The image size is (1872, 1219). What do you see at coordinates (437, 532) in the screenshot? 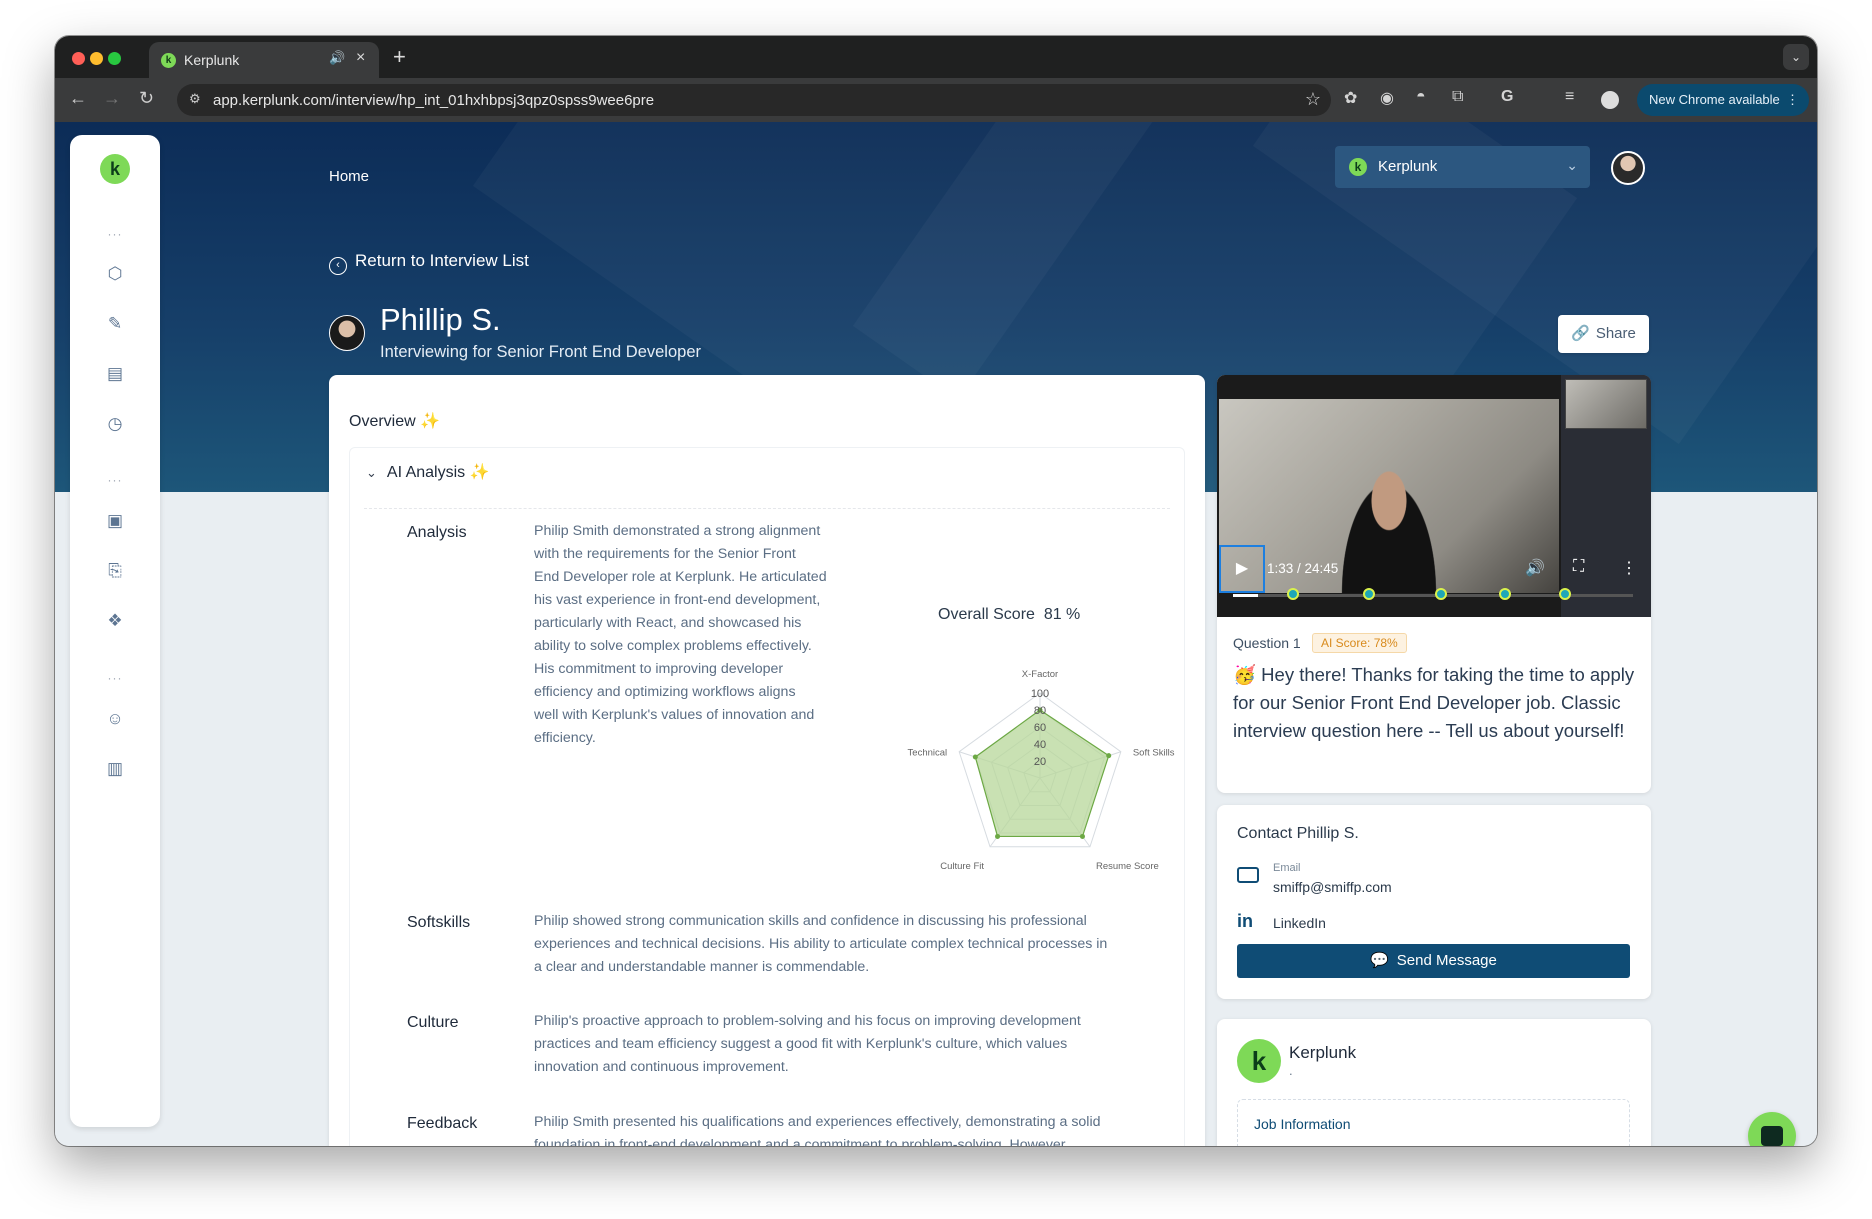
I see `section-label: Analysis` at bounding box center [437, 532].